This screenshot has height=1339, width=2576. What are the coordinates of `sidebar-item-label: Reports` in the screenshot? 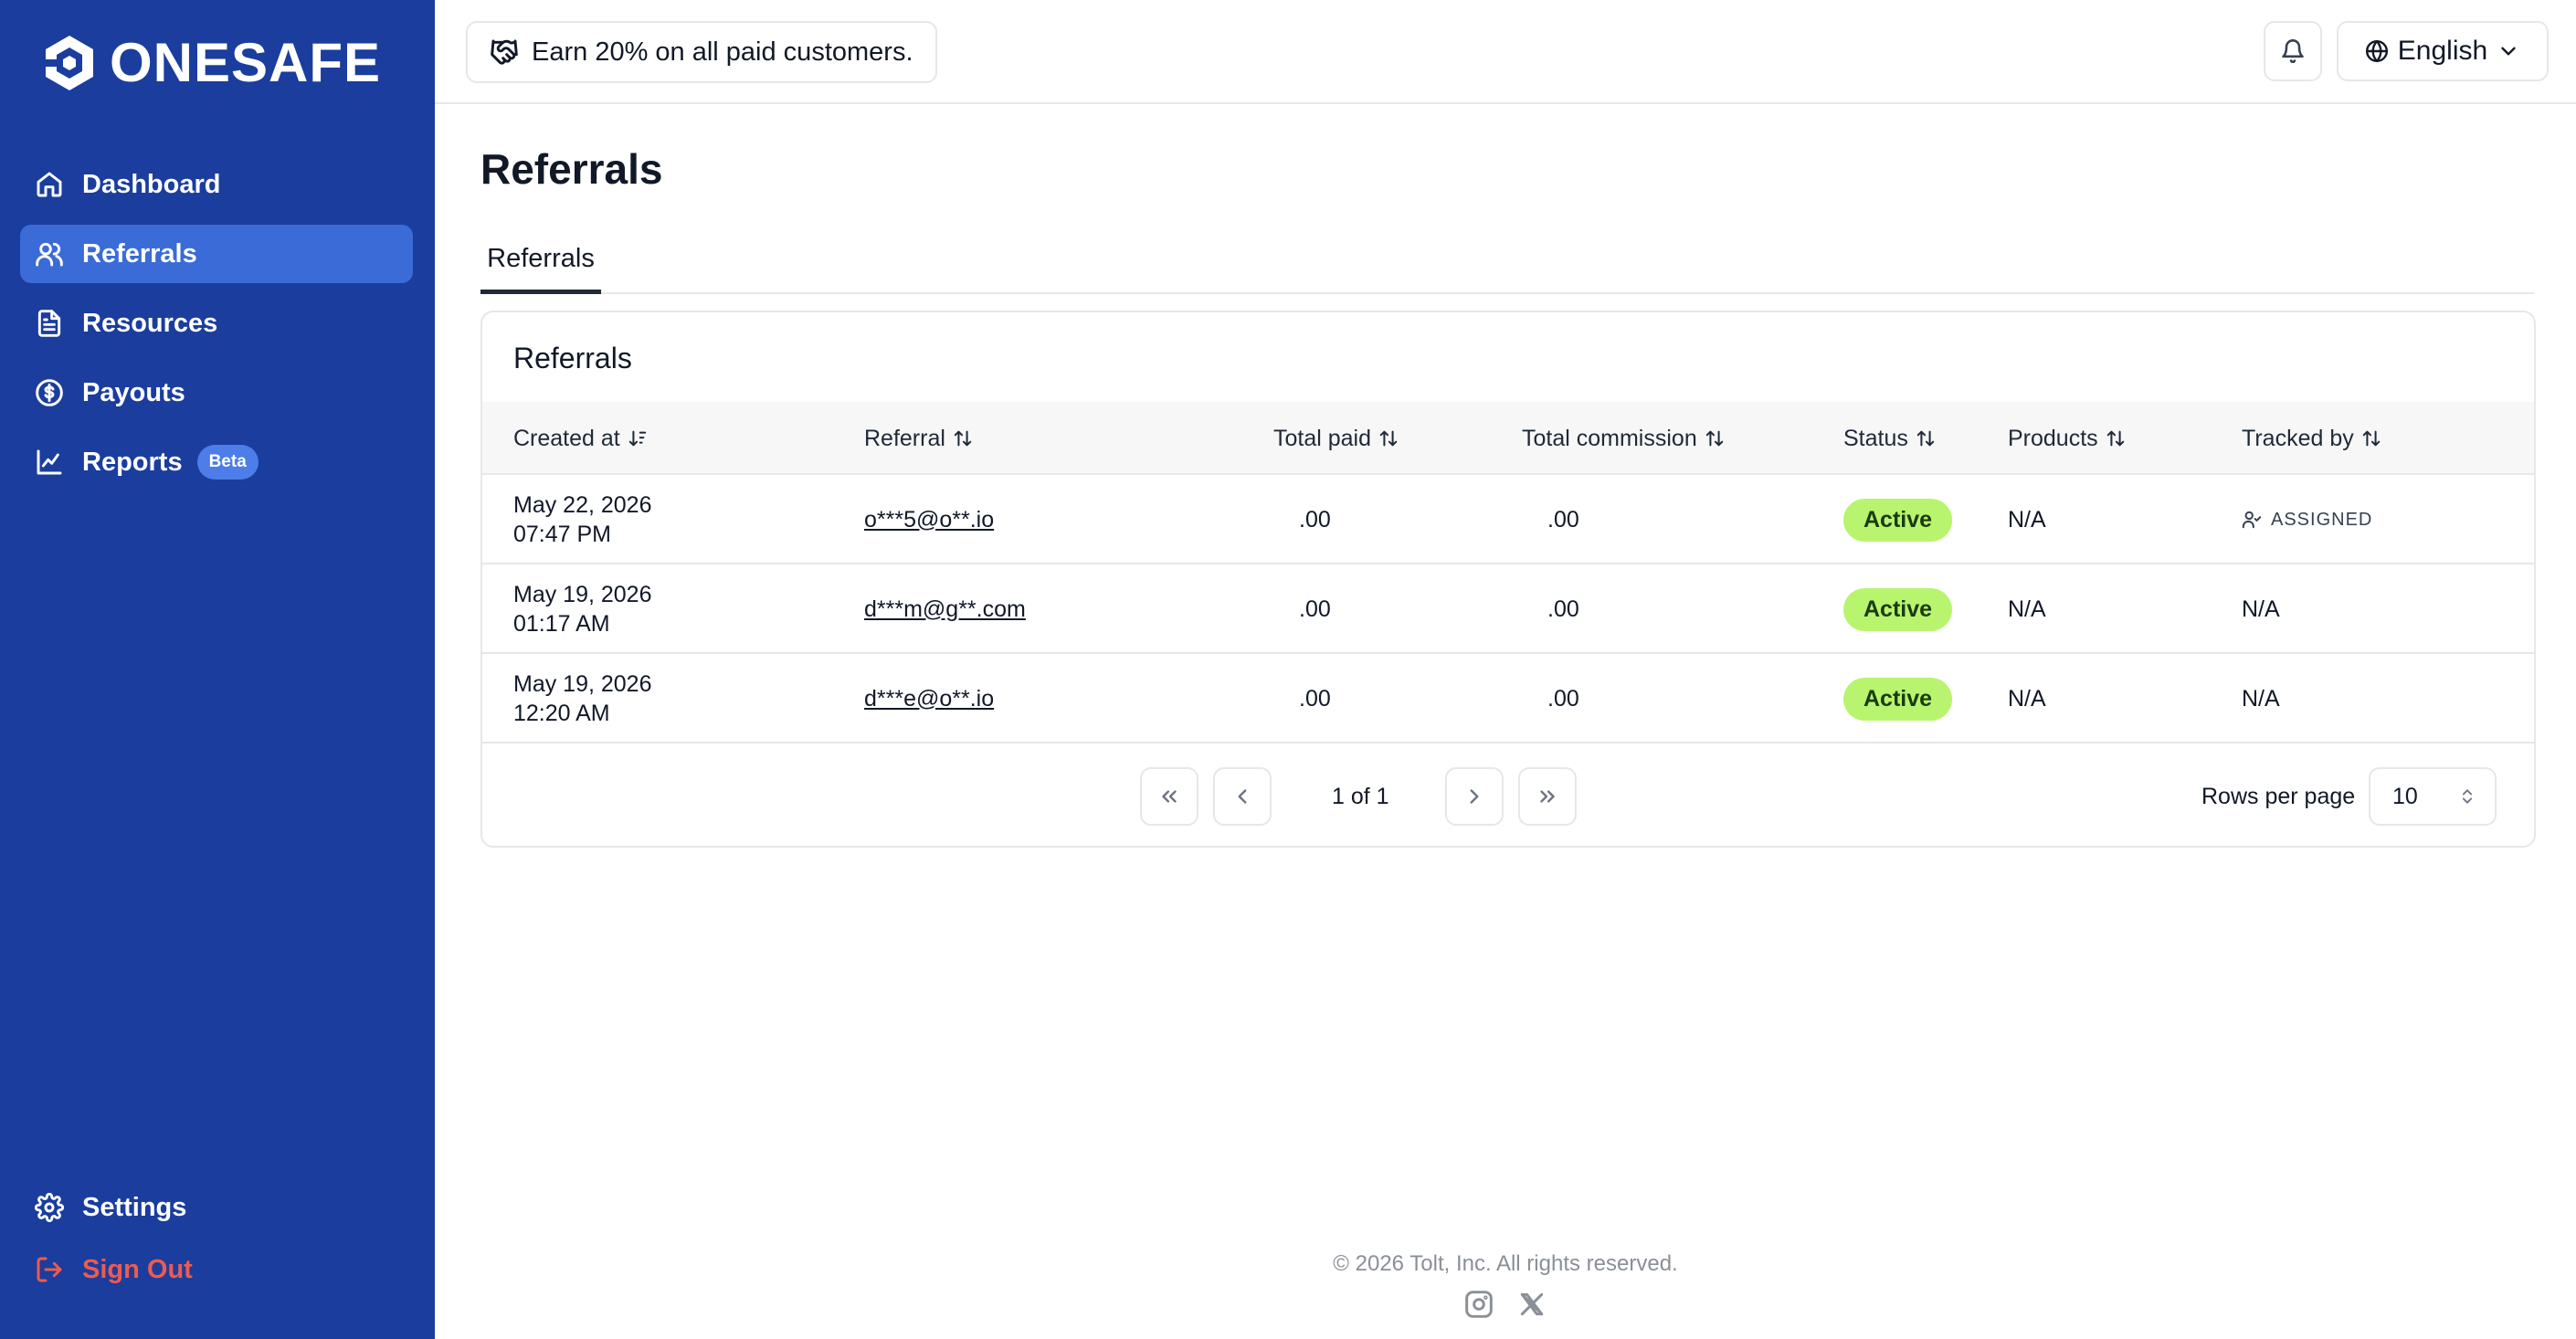 It's located at (132, 462).